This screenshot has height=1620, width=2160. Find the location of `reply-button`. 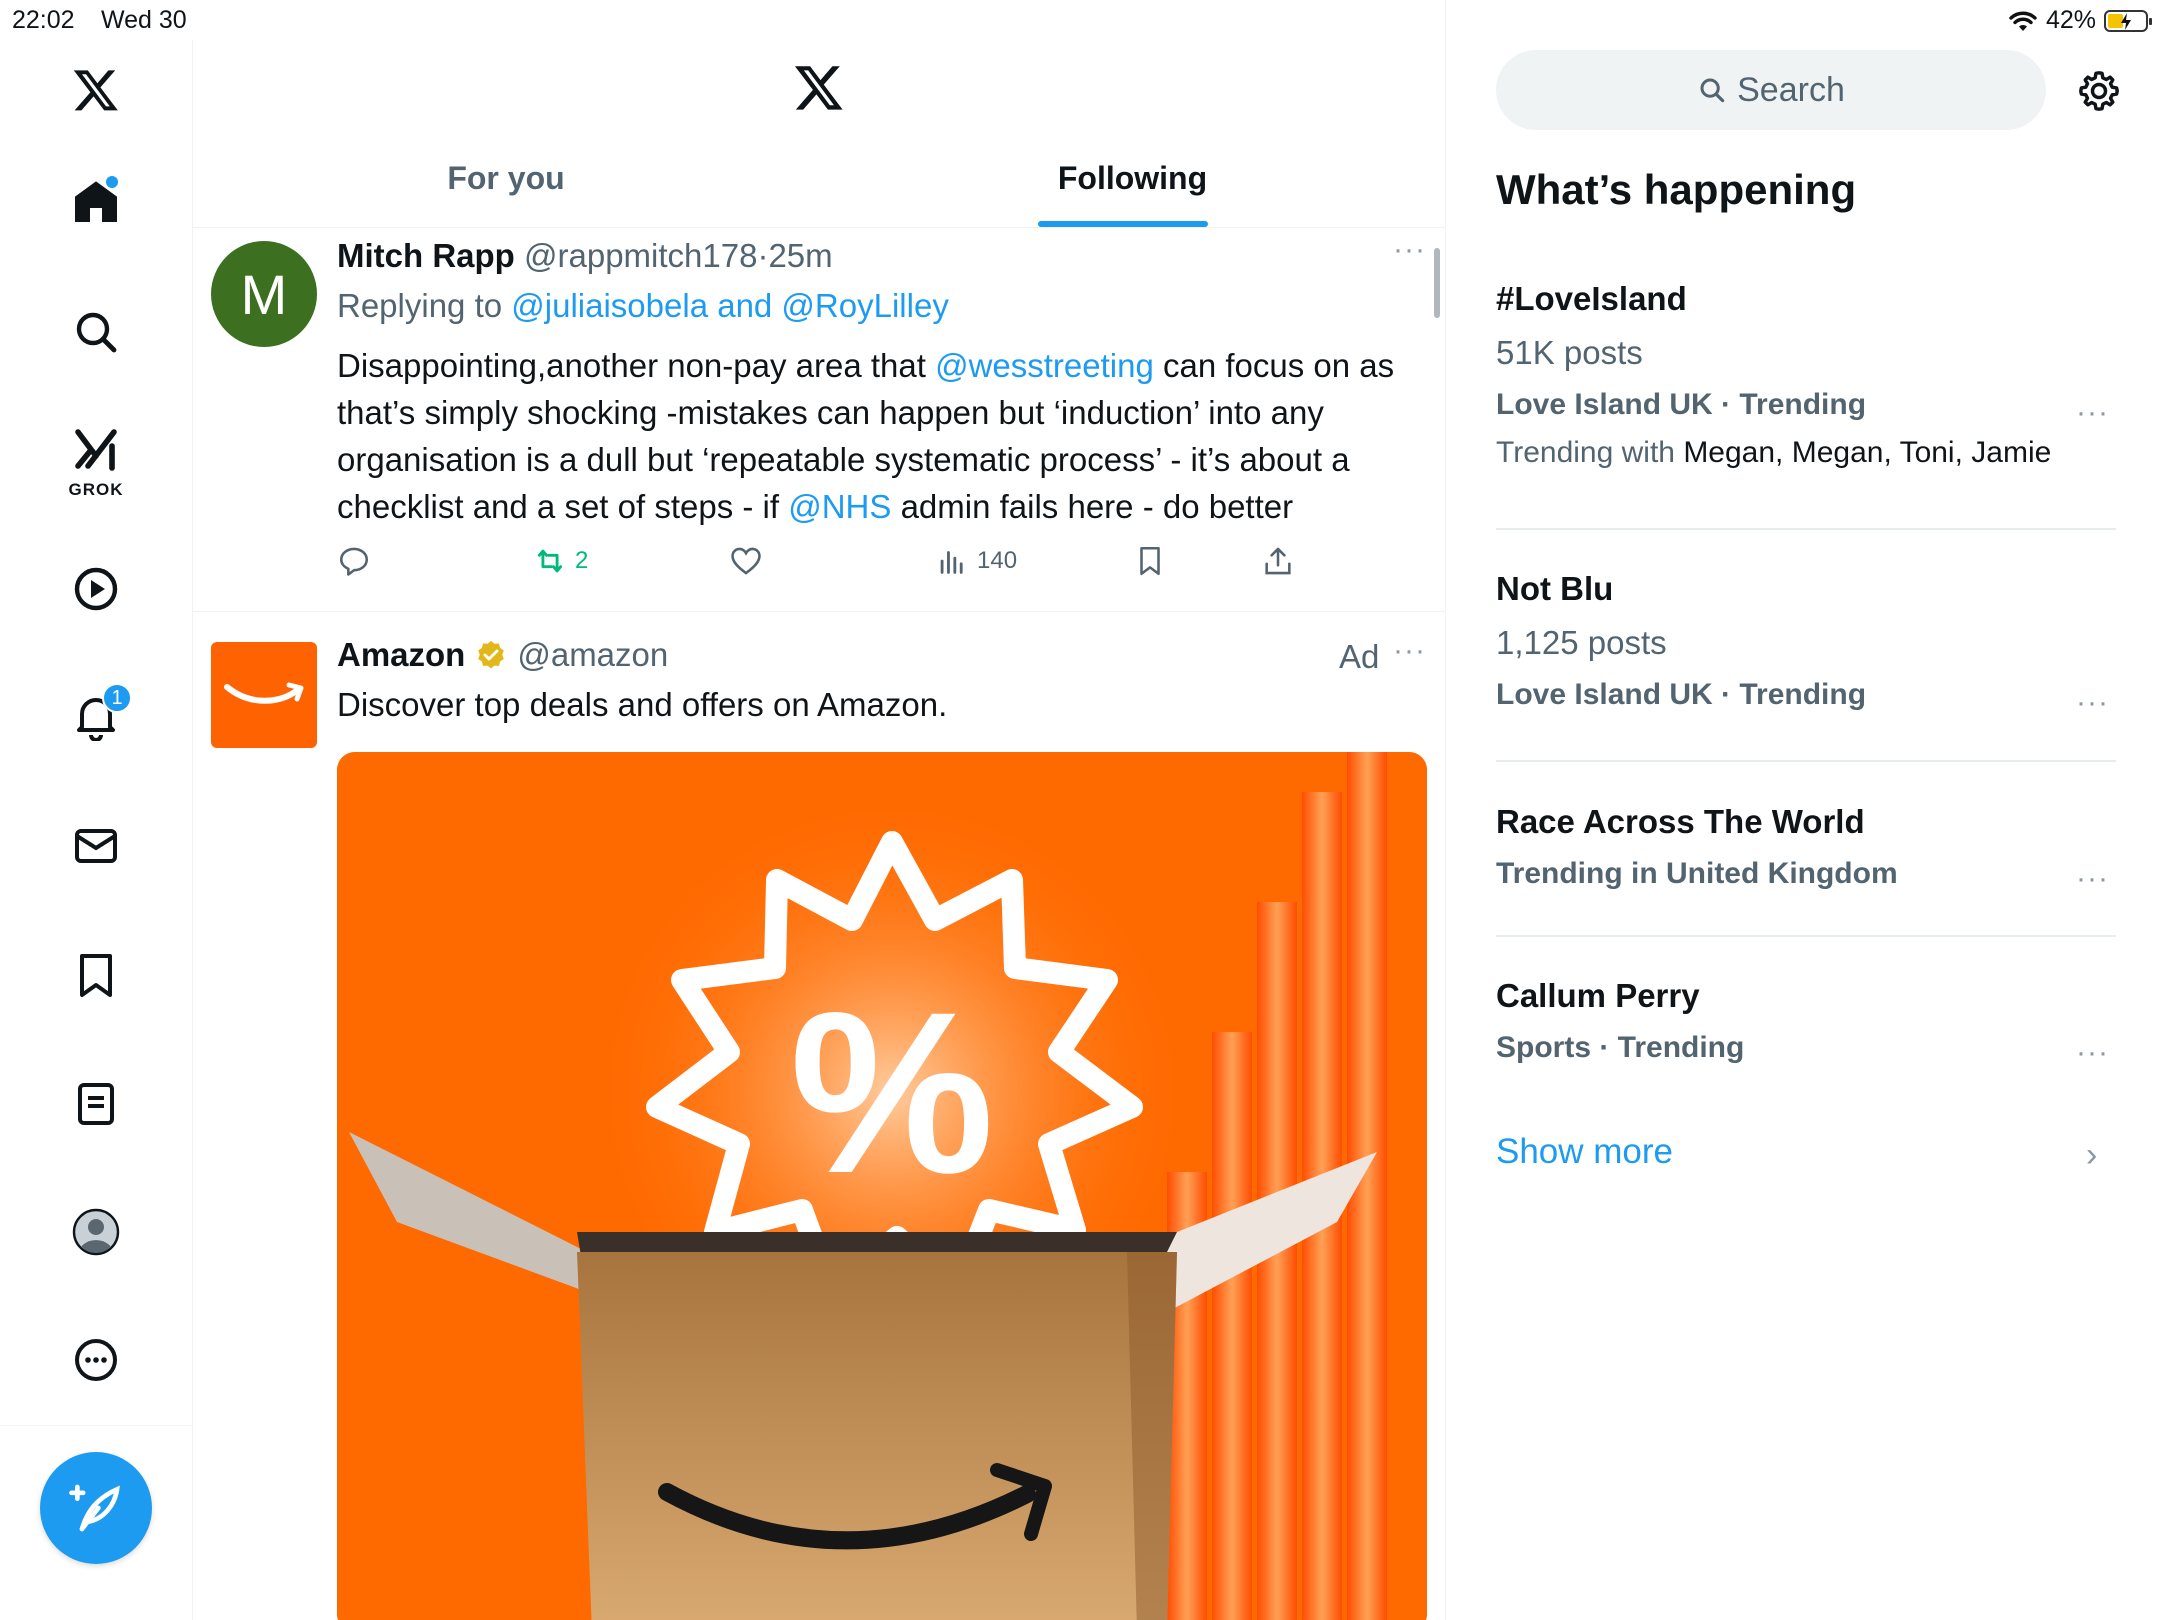

reply-button is located at coordinates (354, 561).